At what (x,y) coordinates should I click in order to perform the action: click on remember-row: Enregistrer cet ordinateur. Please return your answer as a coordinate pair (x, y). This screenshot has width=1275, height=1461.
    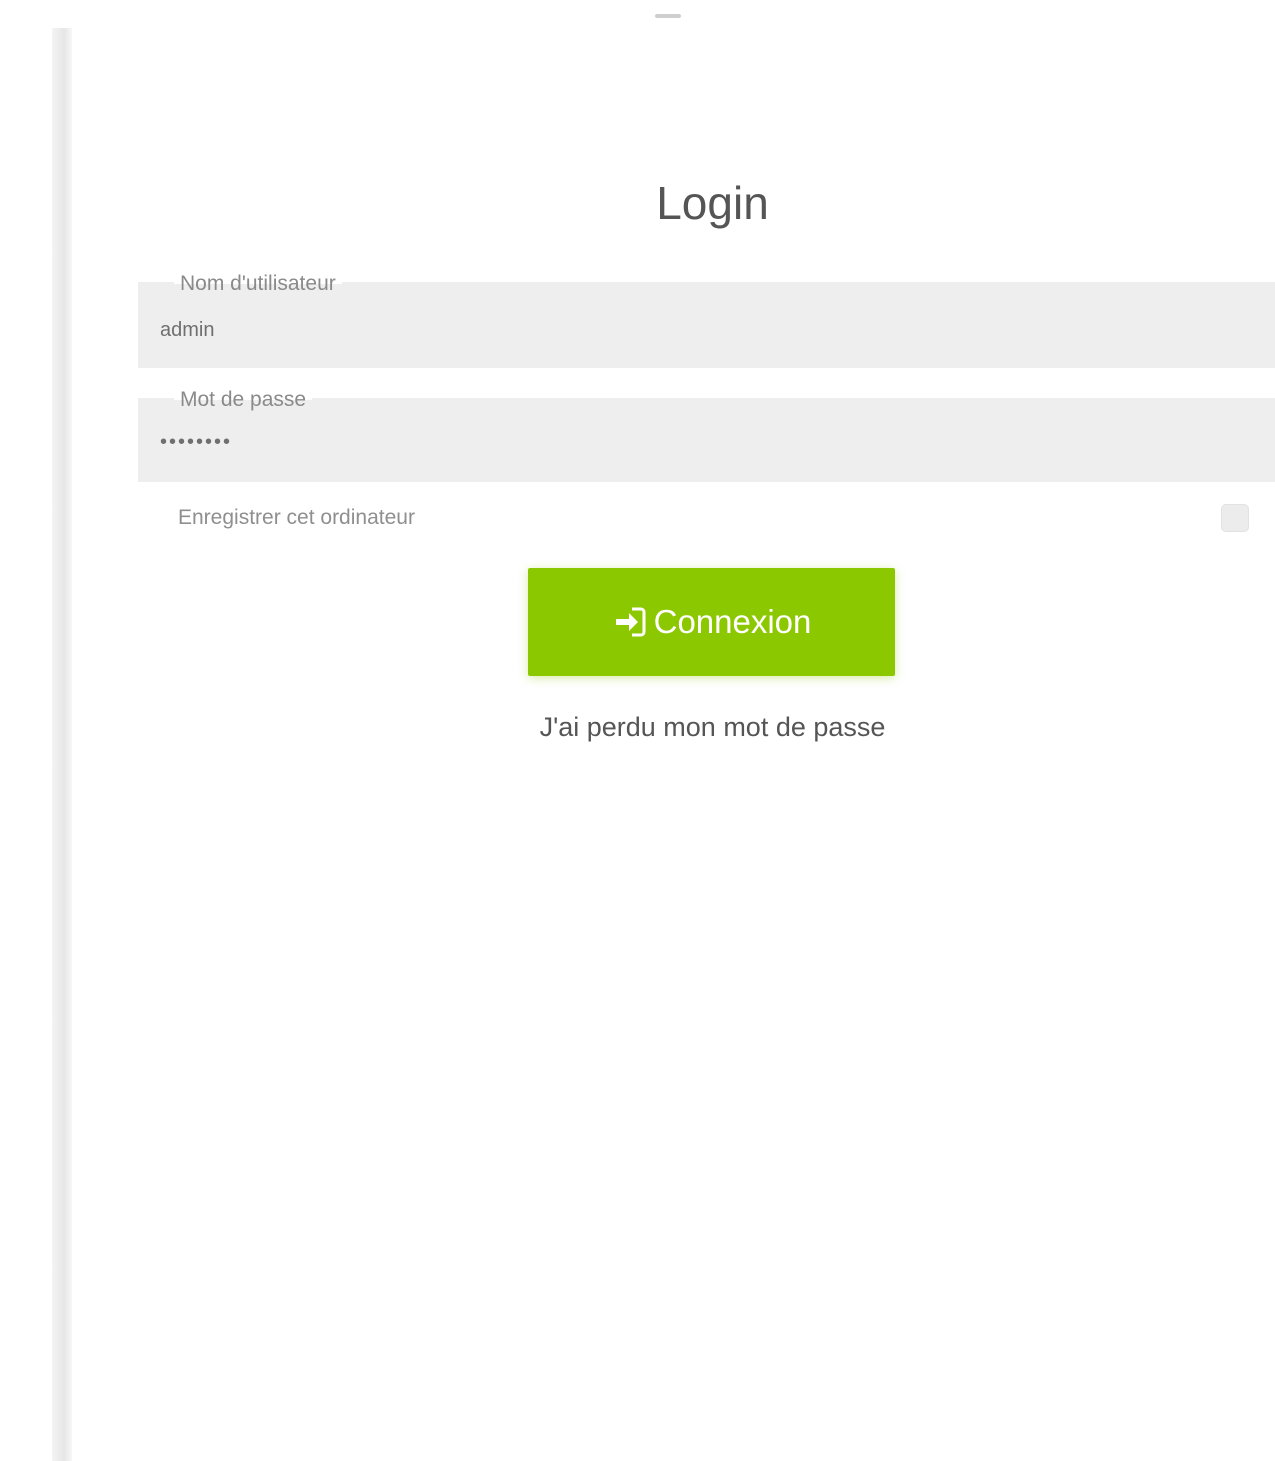
    Looking at the image, I should click on (715, 519).